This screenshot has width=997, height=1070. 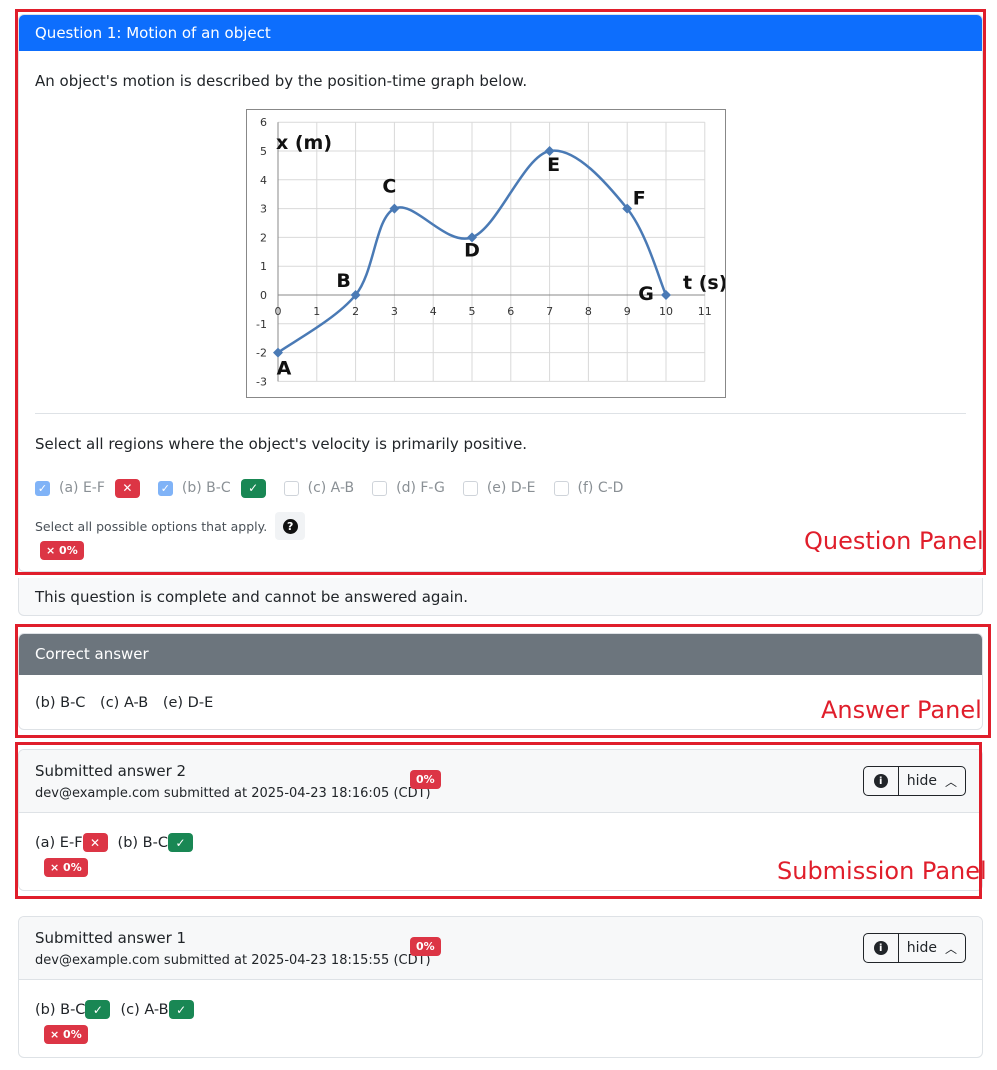 What do you see at coordinates (111, 771) in the screenshot?
I see `submission-title: Submitted answer 2` at bounding box center [111, 771].